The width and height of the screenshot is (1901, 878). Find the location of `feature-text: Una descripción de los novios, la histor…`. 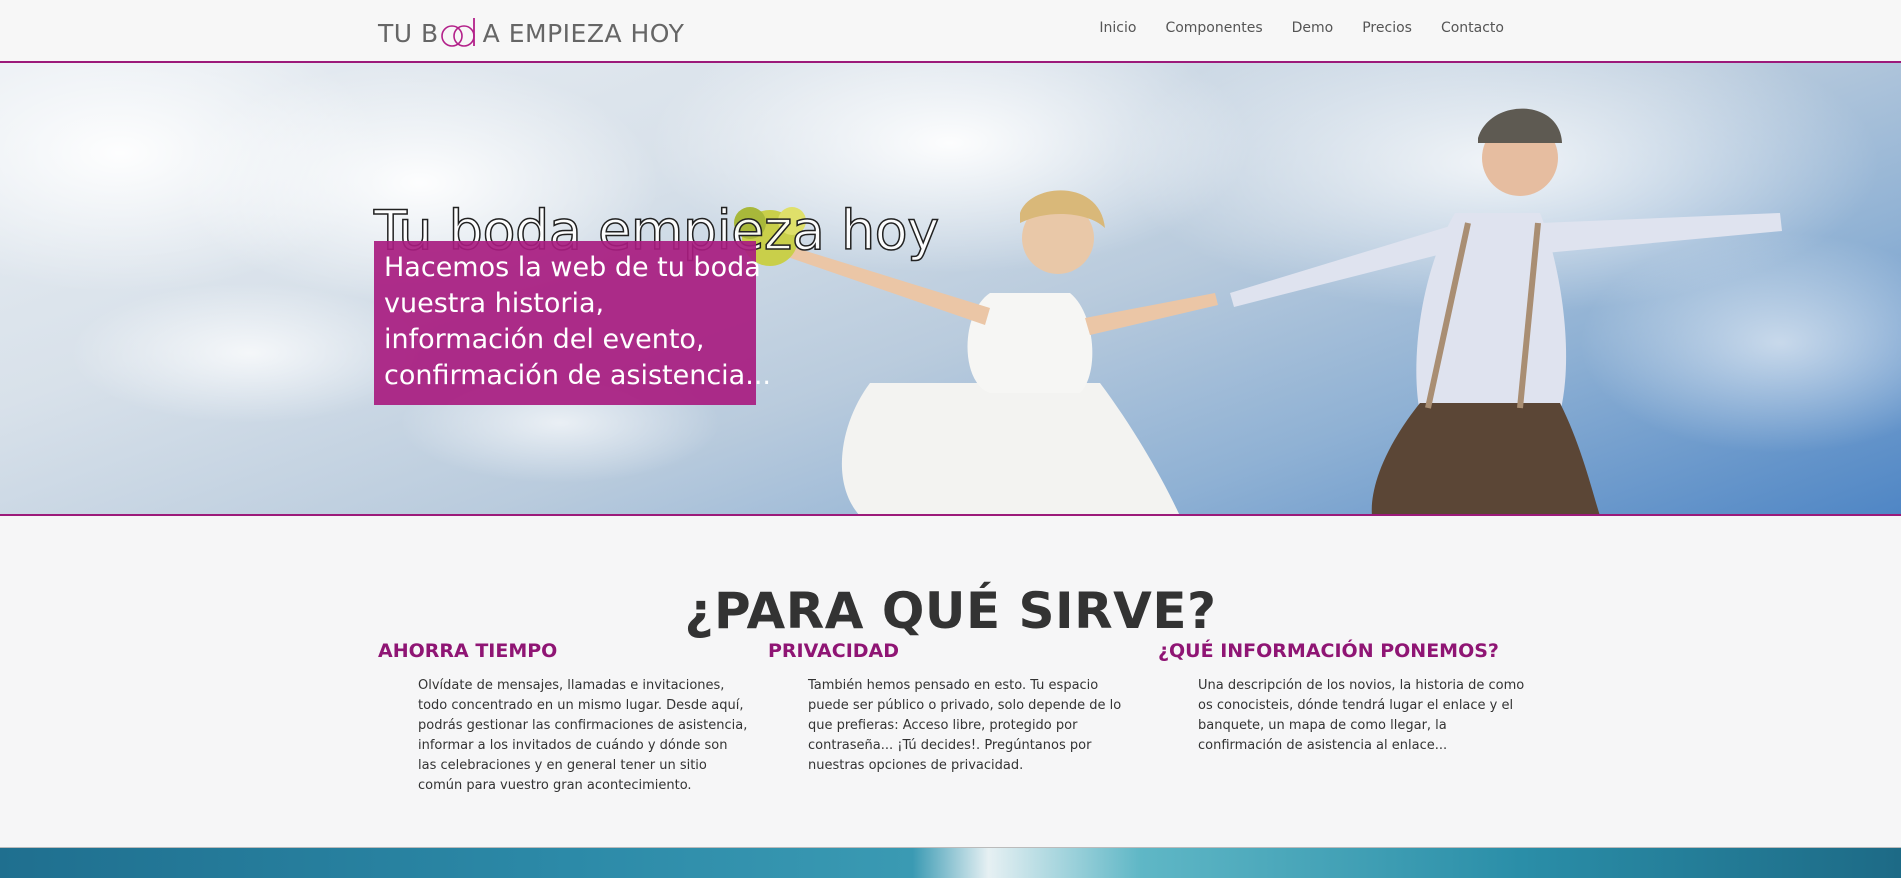

feature-text: Una descripción de los novios, la histor… is located at coordinates (1361, 715).